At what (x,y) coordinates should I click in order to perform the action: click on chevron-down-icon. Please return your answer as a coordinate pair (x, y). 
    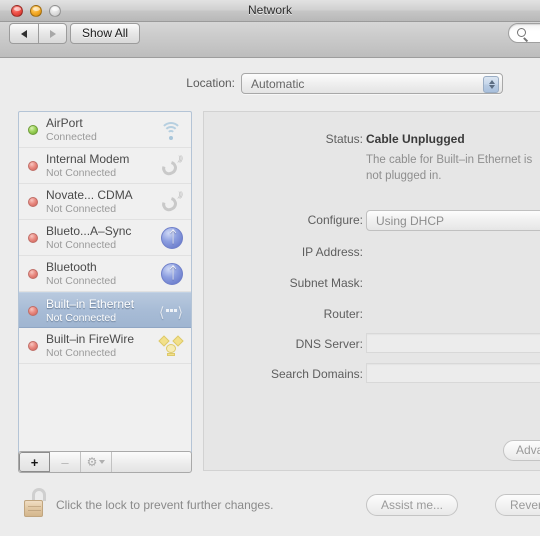
    Looking at the image, I should click on (102, 462).